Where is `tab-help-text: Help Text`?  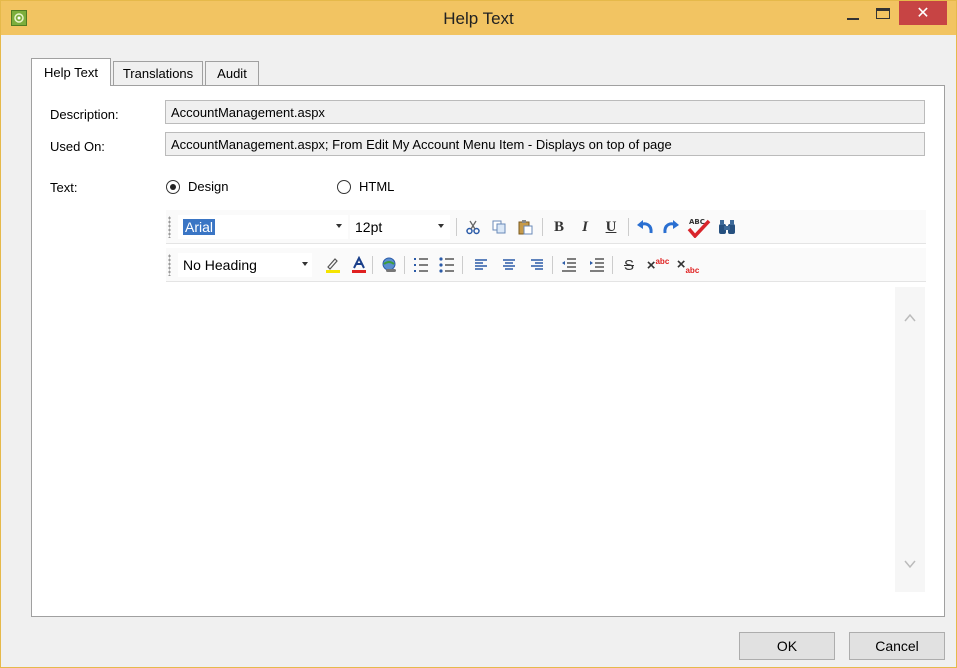
tab-help-text: Help Text is located at coordinates (71, 72).